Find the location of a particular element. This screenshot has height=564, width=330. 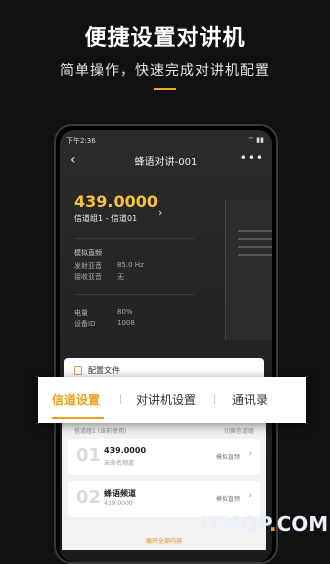

channel-name: 蜂语频道 is located at coordinates (120, 493).